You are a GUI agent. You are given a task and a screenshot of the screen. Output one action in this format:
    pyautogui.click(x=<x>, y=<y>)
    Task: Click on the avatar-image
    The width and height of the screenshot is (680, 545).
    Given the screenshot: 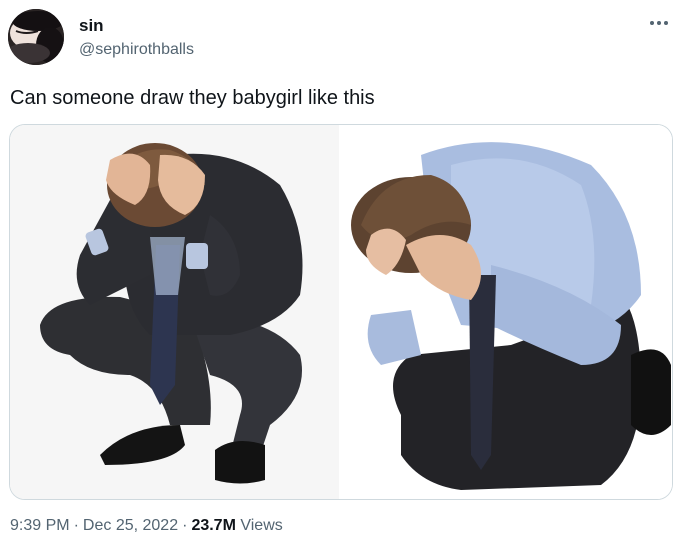 What is the action you would take?
    pyautogui.click(x=36, y=37)
    